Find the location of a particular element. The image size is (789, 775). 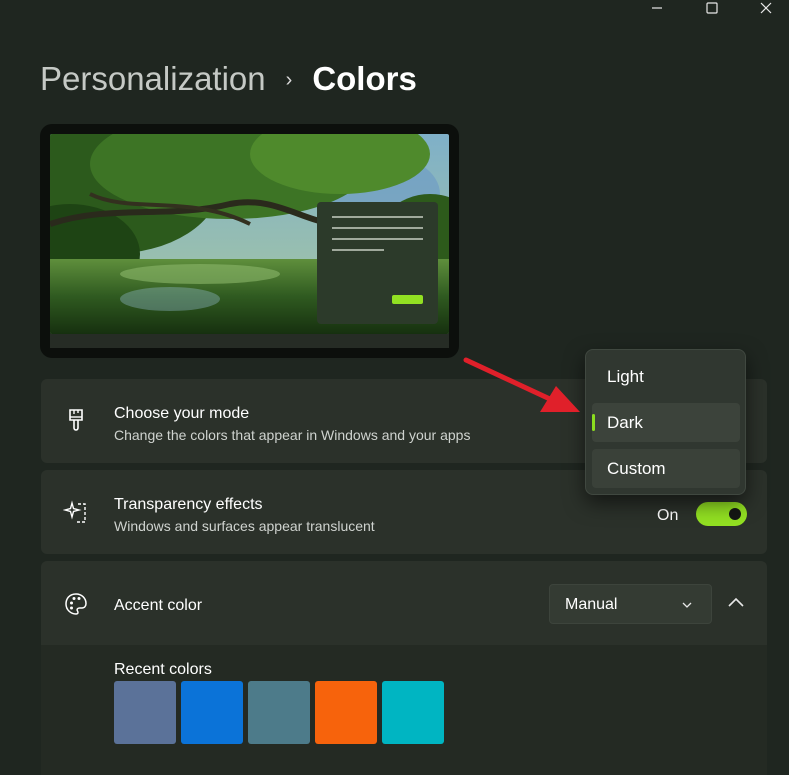

minimize-icon is located at coordinates (657, 8).